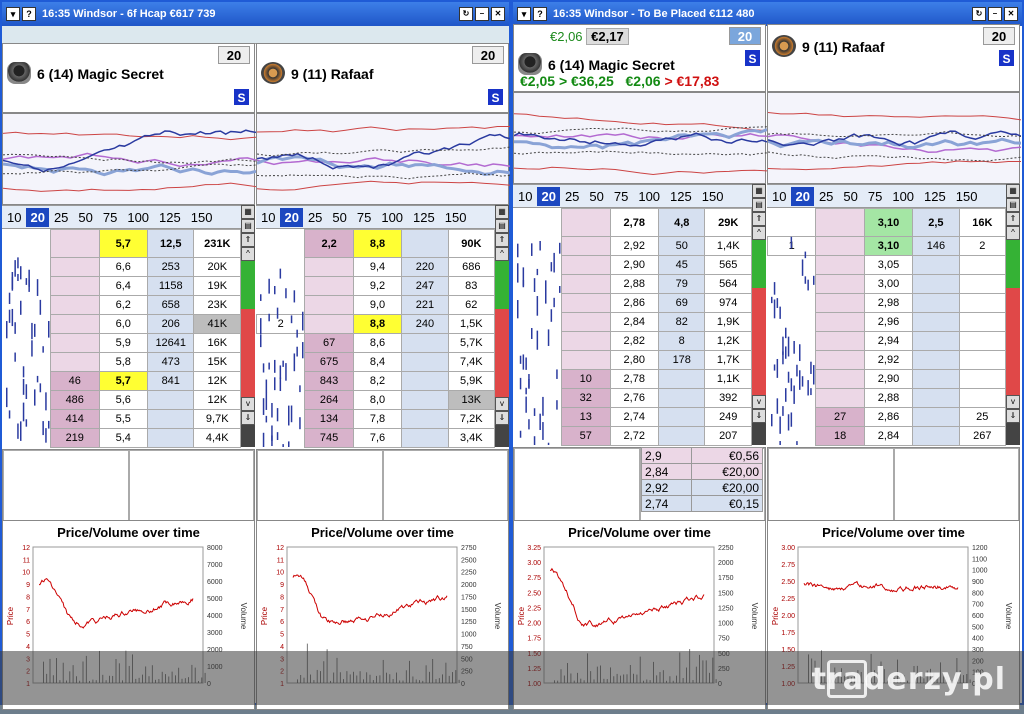 Image resolution: width=1024 pixels, height=714 pixels. What do you see at coordinates (170, 324) in the screenshot?
I see `ladder-cell: 206` at bounding box center [170, 324].